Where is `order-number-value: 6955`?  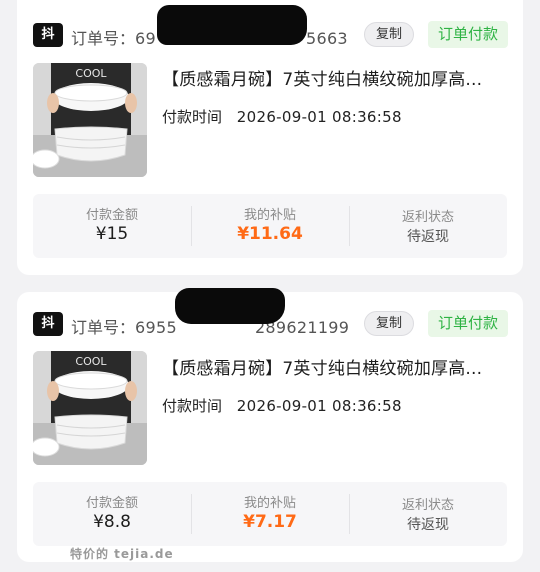
order-number-value: 6955 is located at coordinates (156, 327).